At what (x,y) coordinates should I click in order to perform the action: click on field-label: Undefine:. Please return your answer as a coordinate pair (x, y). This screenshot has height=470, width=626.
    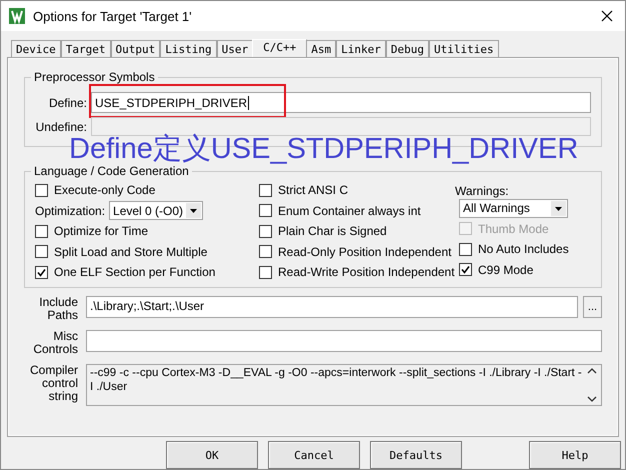
    Looking at the image, I should click on (60, 127).